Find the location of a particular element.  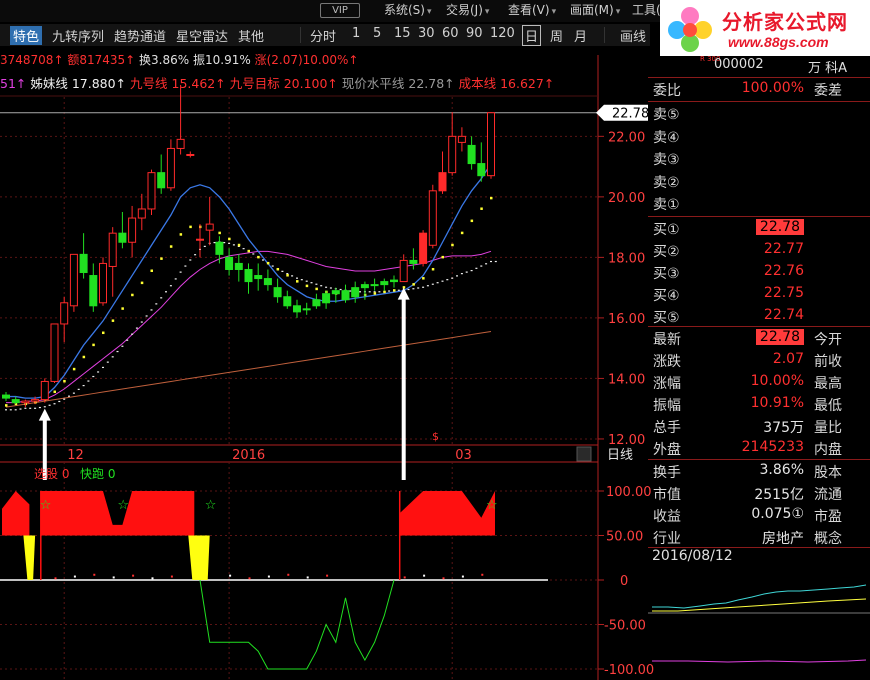

bid-price: 22.76 is located at coordinates (783, 271).